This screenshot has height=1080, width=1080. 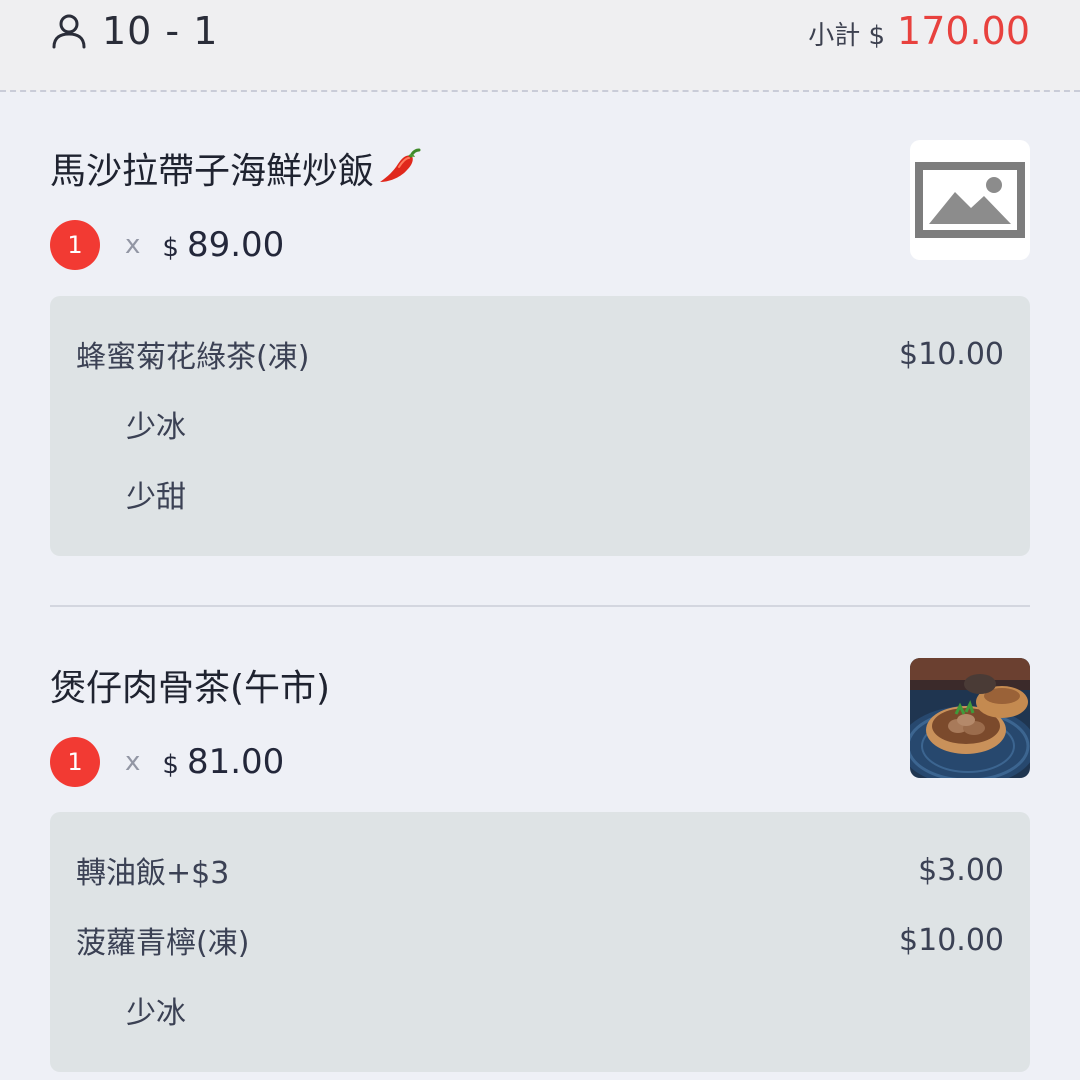 What do you see at coordinates (69, 31) in the screenshot?
I see `person-icon` at bounding box center [69, 31].